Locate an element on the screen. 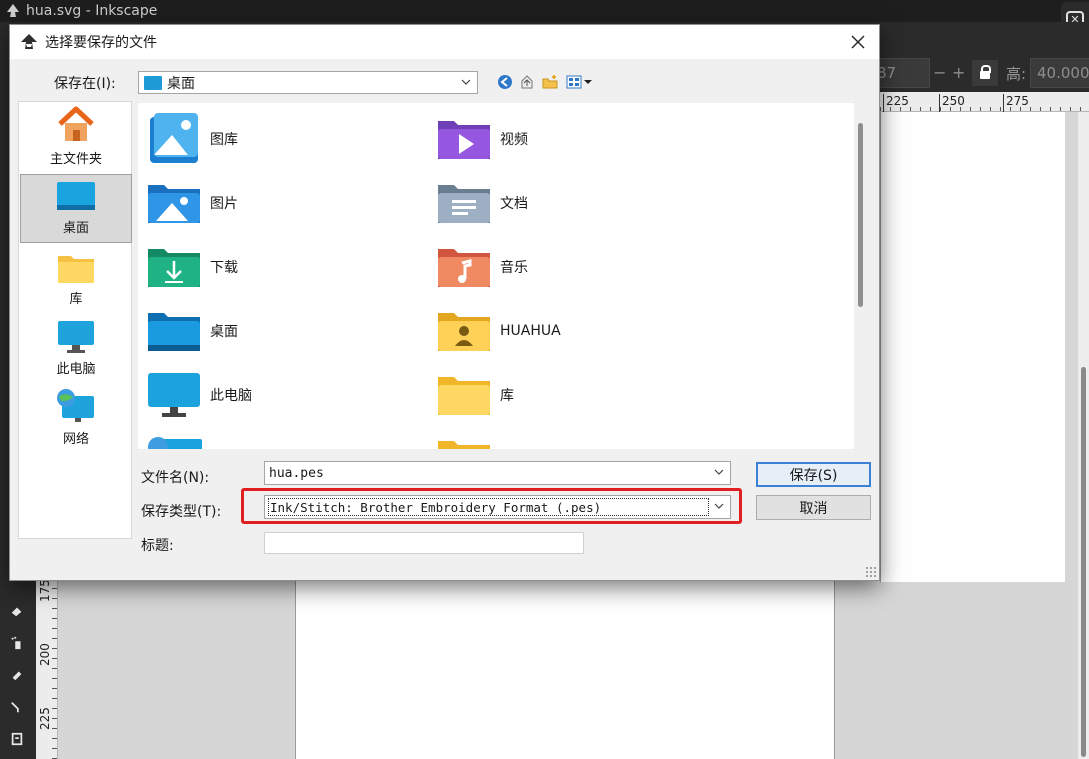 This screenshot has height=759, width=1089. gallery-folder-icon is located at coordinates (174, 138).